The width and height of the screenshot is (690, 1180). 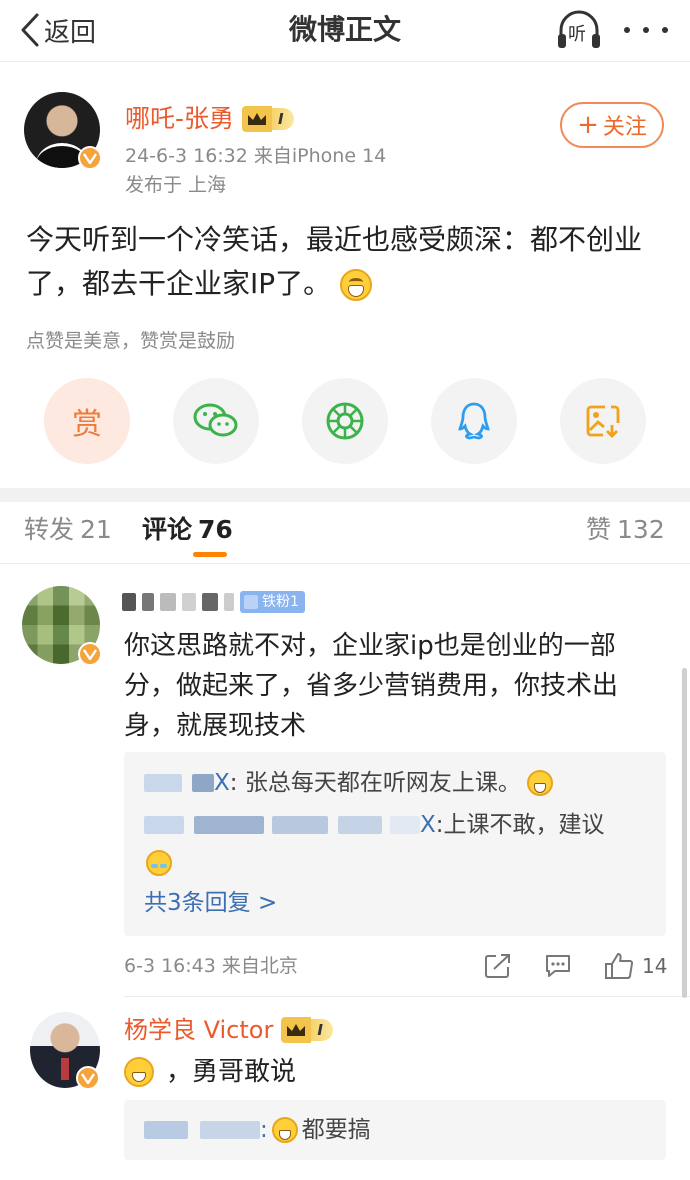 What do you see at coordinates (264, 1130) in the screenshot?
I see `reply-colon: :` at bounding box center [264, 1130].